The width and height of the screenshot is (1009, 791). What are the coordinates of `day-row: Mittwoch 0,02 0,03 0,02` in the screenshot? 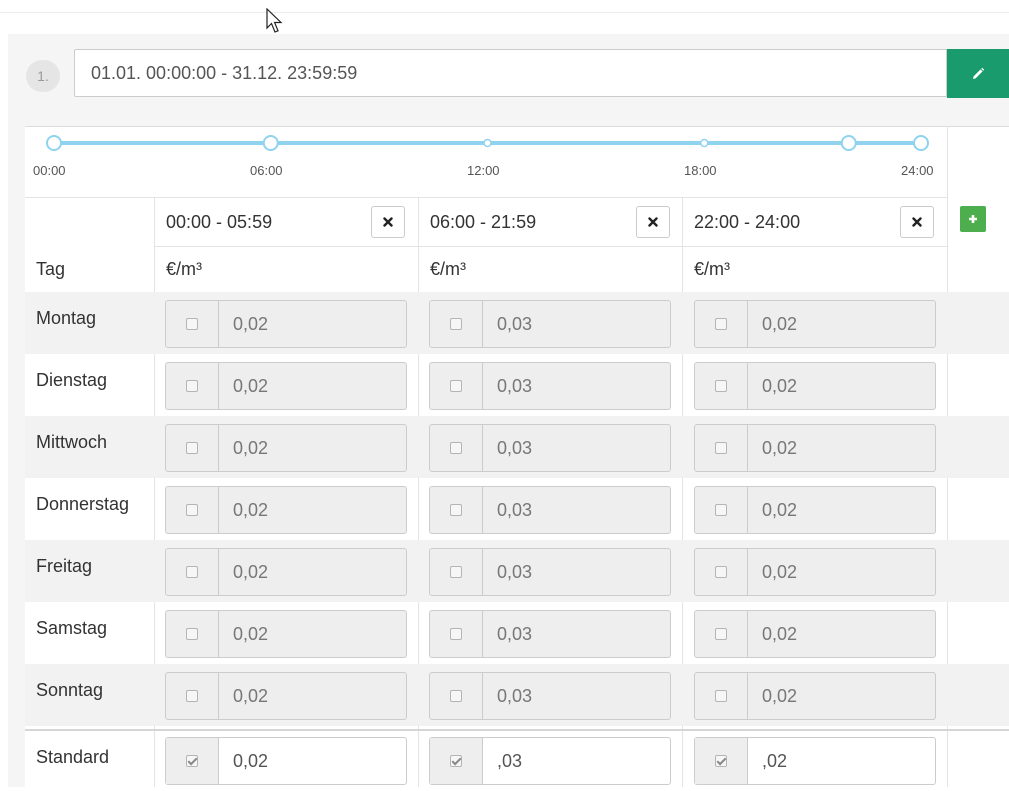 It's located at (517, 447).